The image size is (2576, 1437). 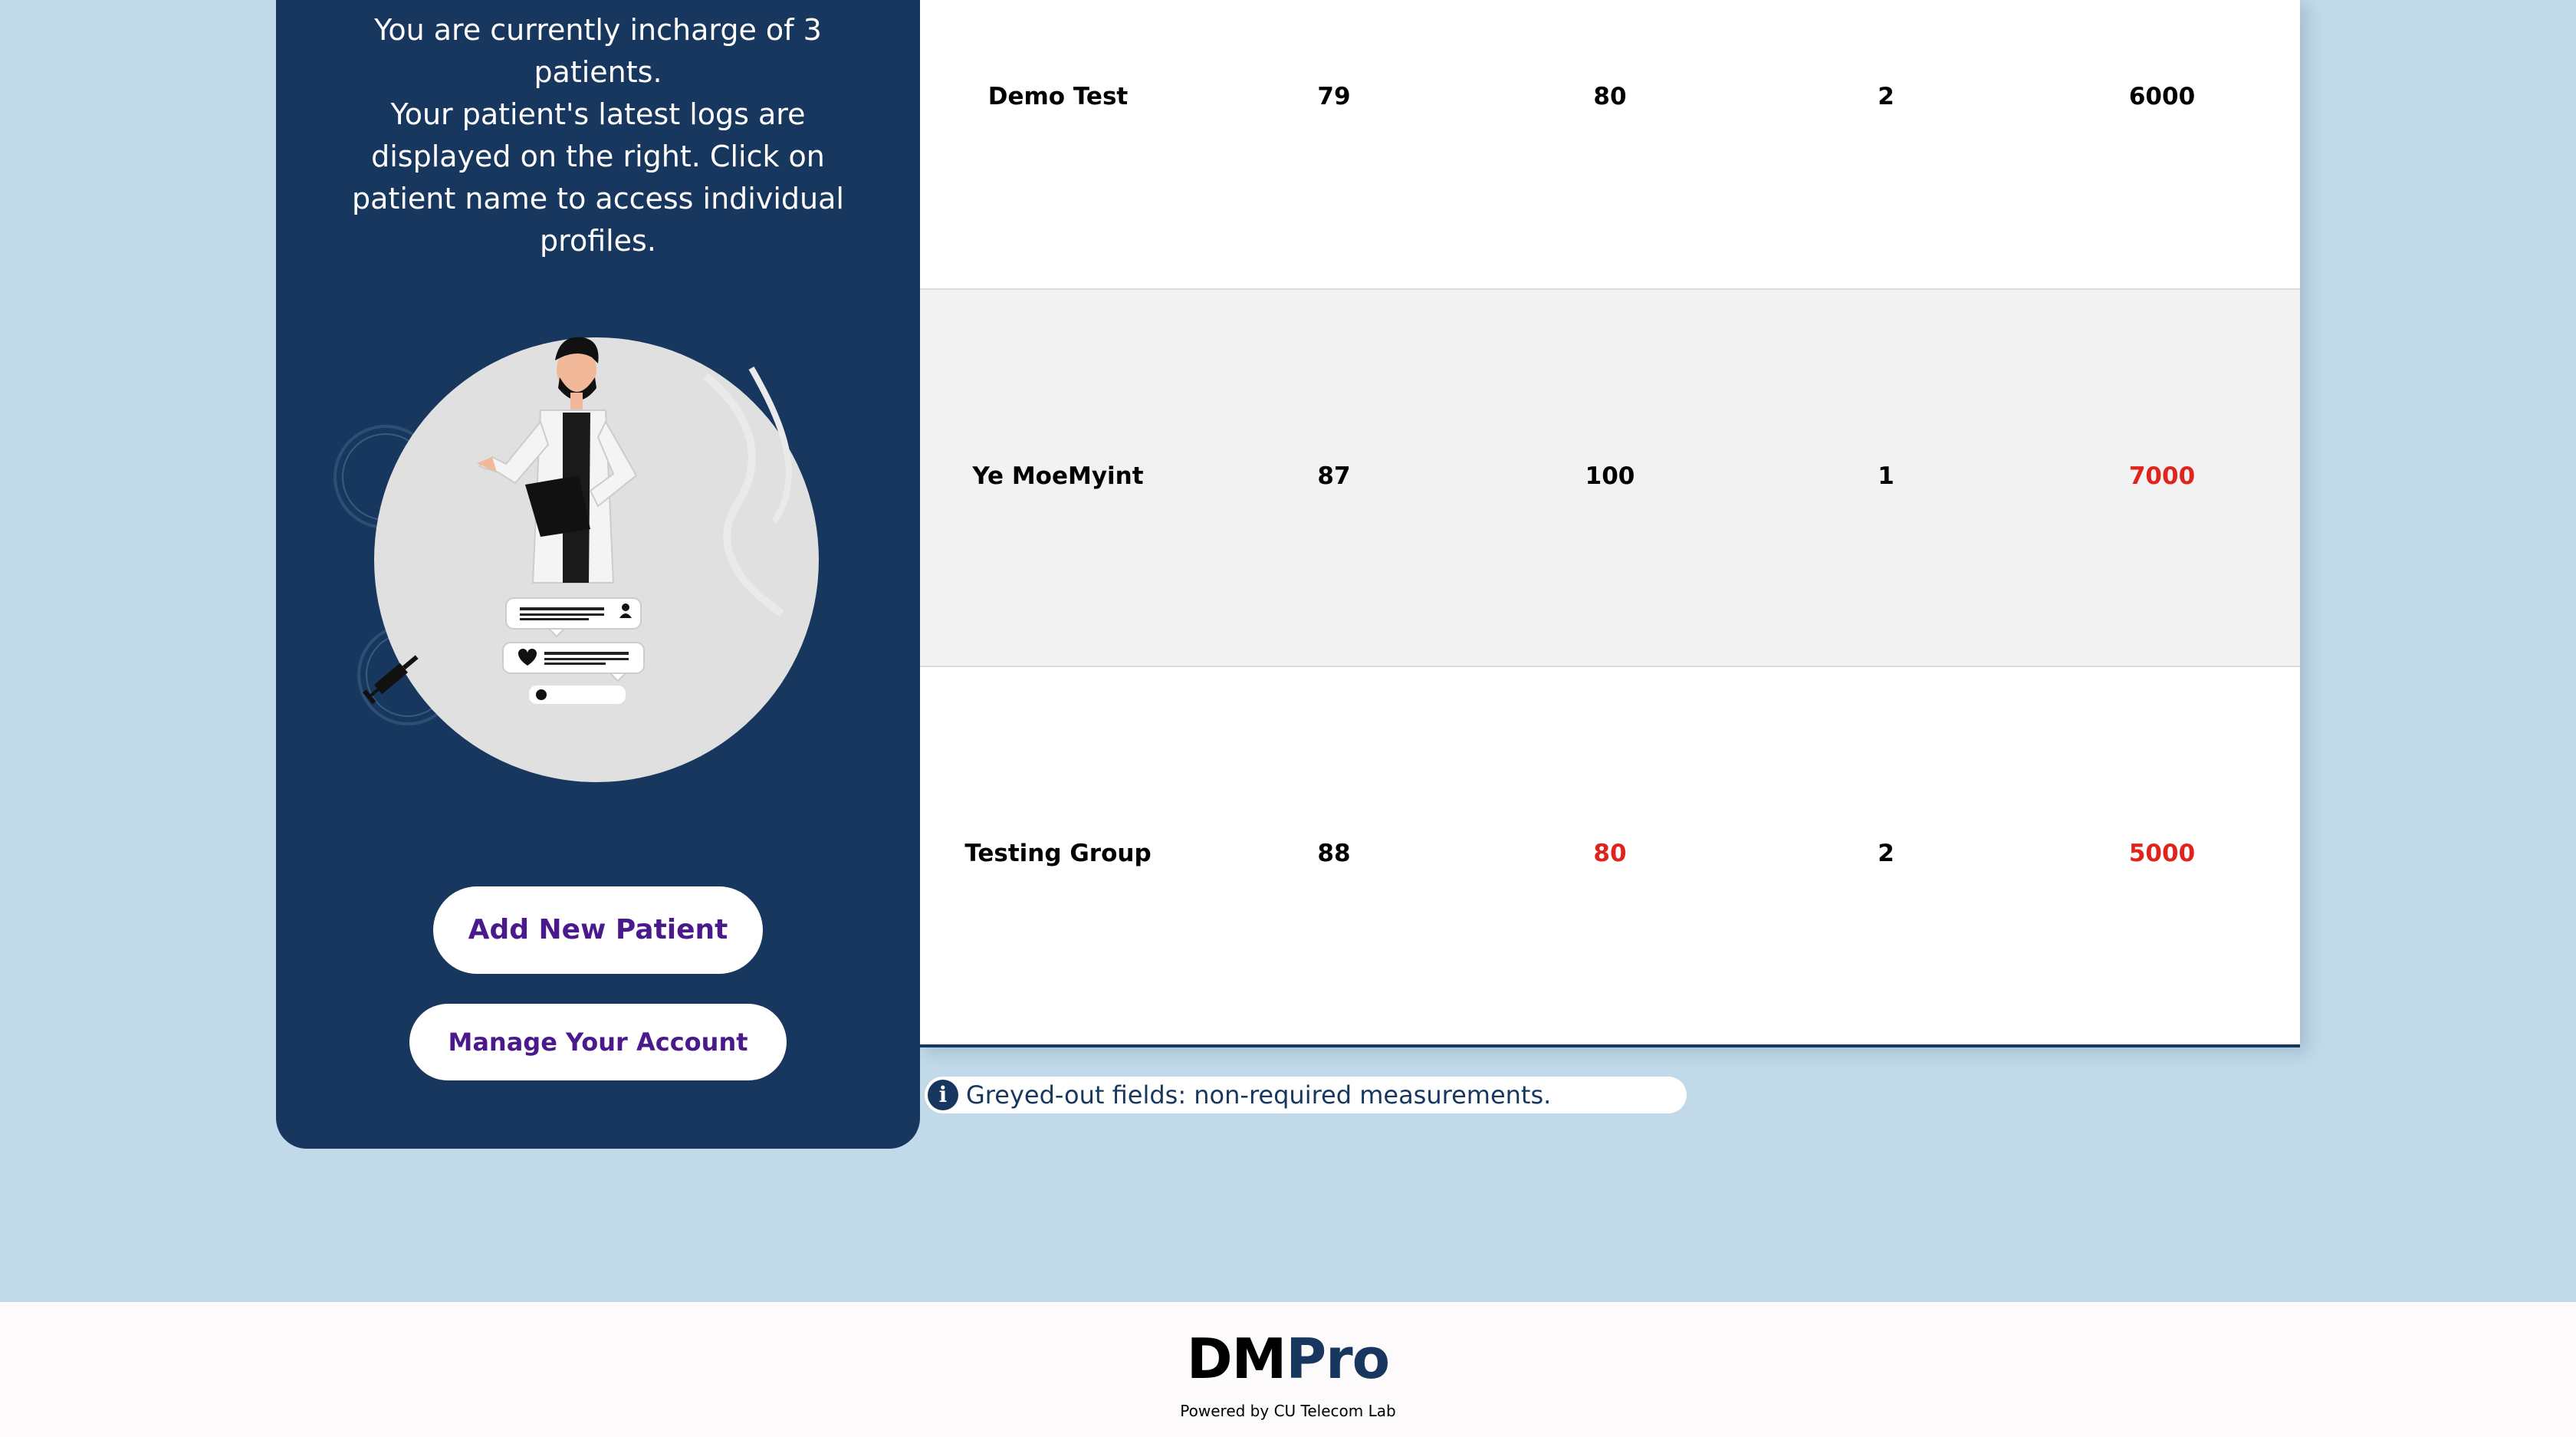 What do you see at coordinates (1236, 1359) in the screenshot?
I see `brand-dm: DM` at bounding box center [1236, 1359].